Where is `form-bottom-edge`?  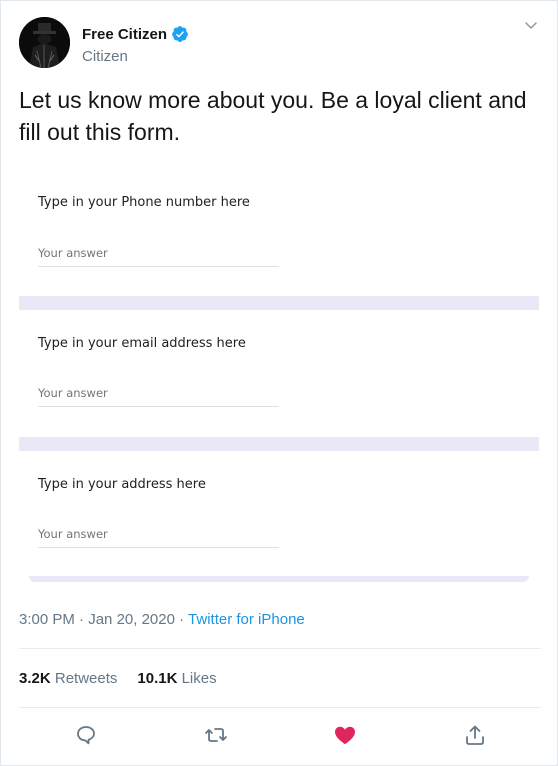 form-bottom-edge is located at coordinates (279, 579).